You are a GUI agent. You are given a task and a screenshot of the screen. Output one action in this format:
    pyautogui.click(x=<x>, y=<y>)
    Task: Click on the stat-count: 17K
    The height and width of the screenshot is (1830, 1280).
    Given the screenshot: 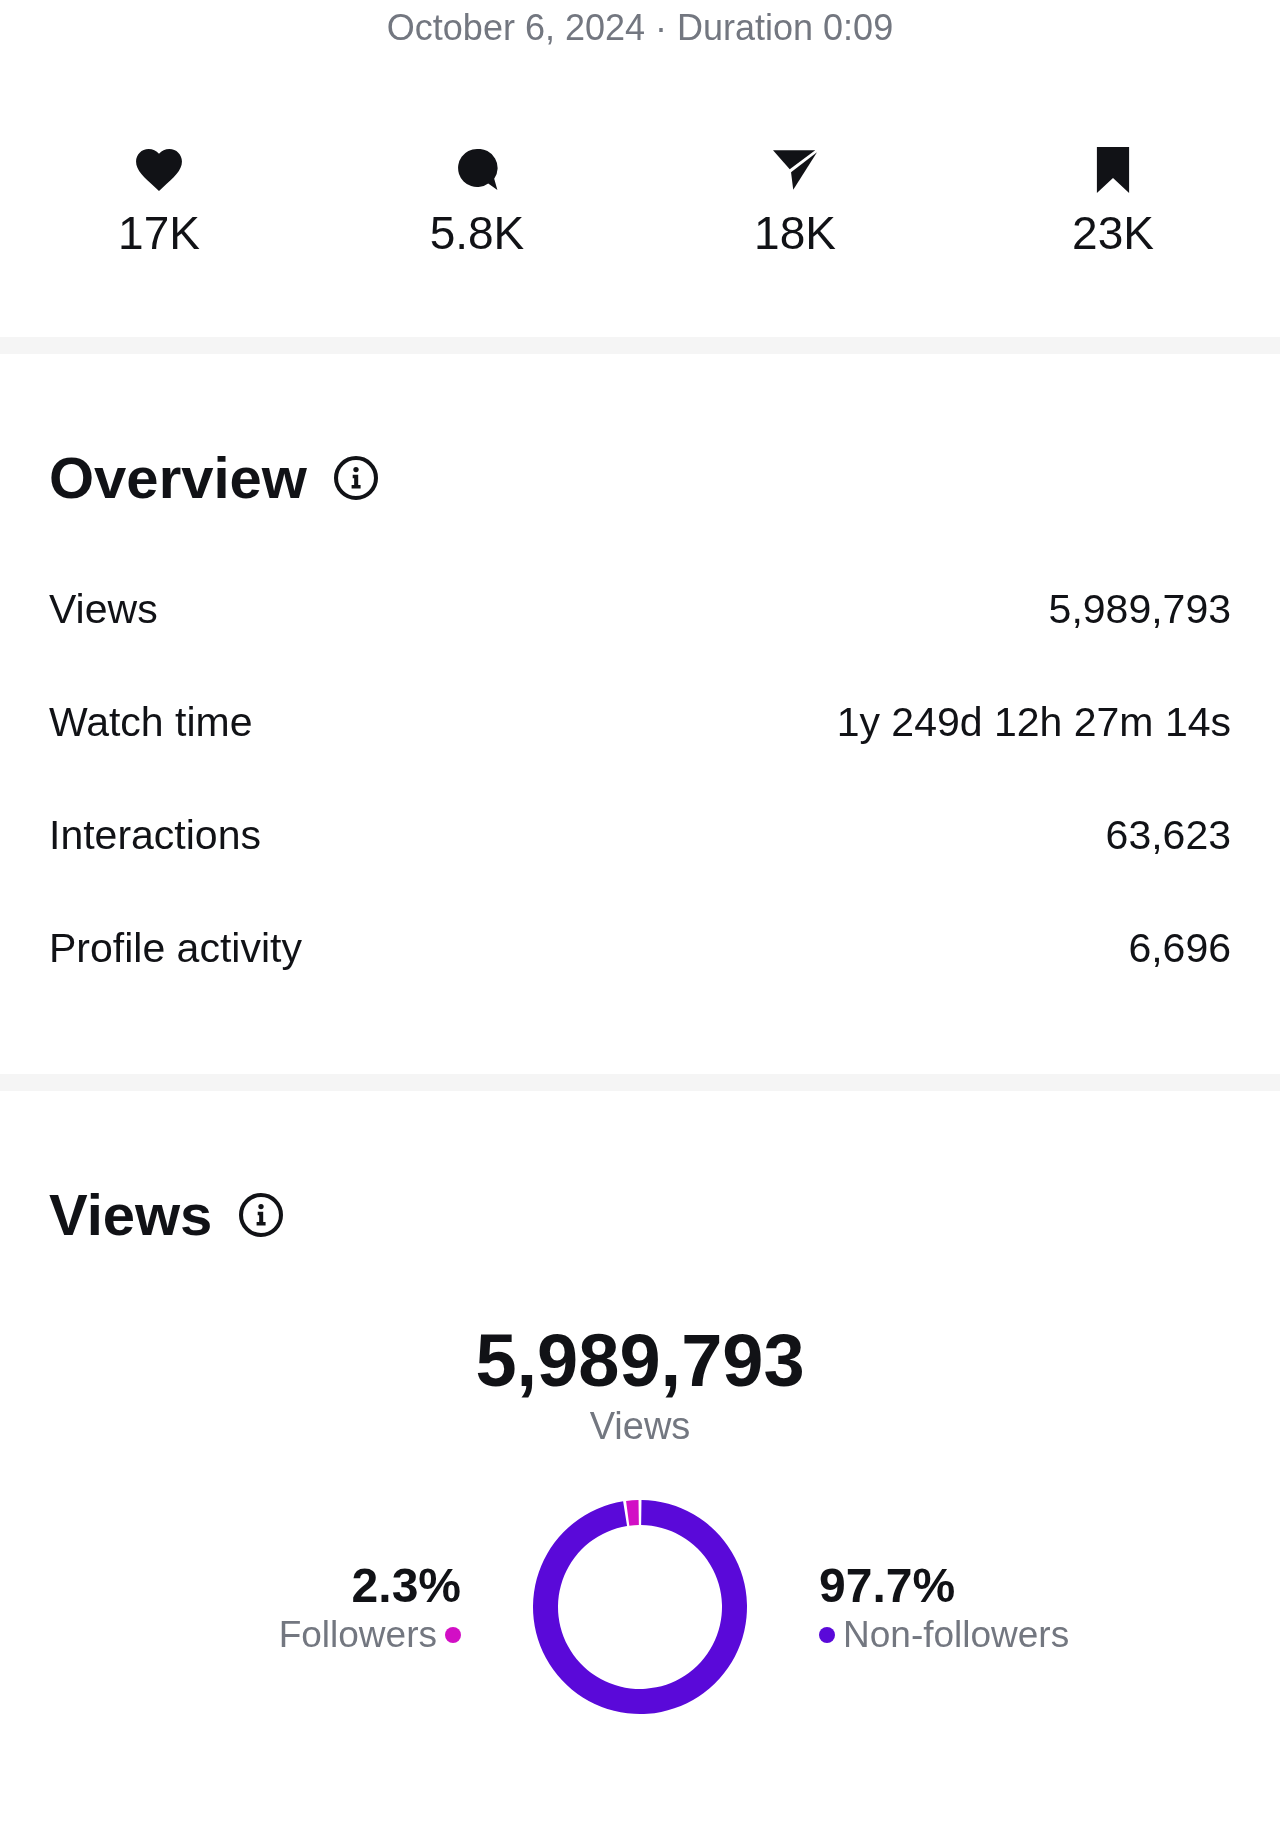 What is the action you would take?
    pyautogui.click(x=159, y=233)
    